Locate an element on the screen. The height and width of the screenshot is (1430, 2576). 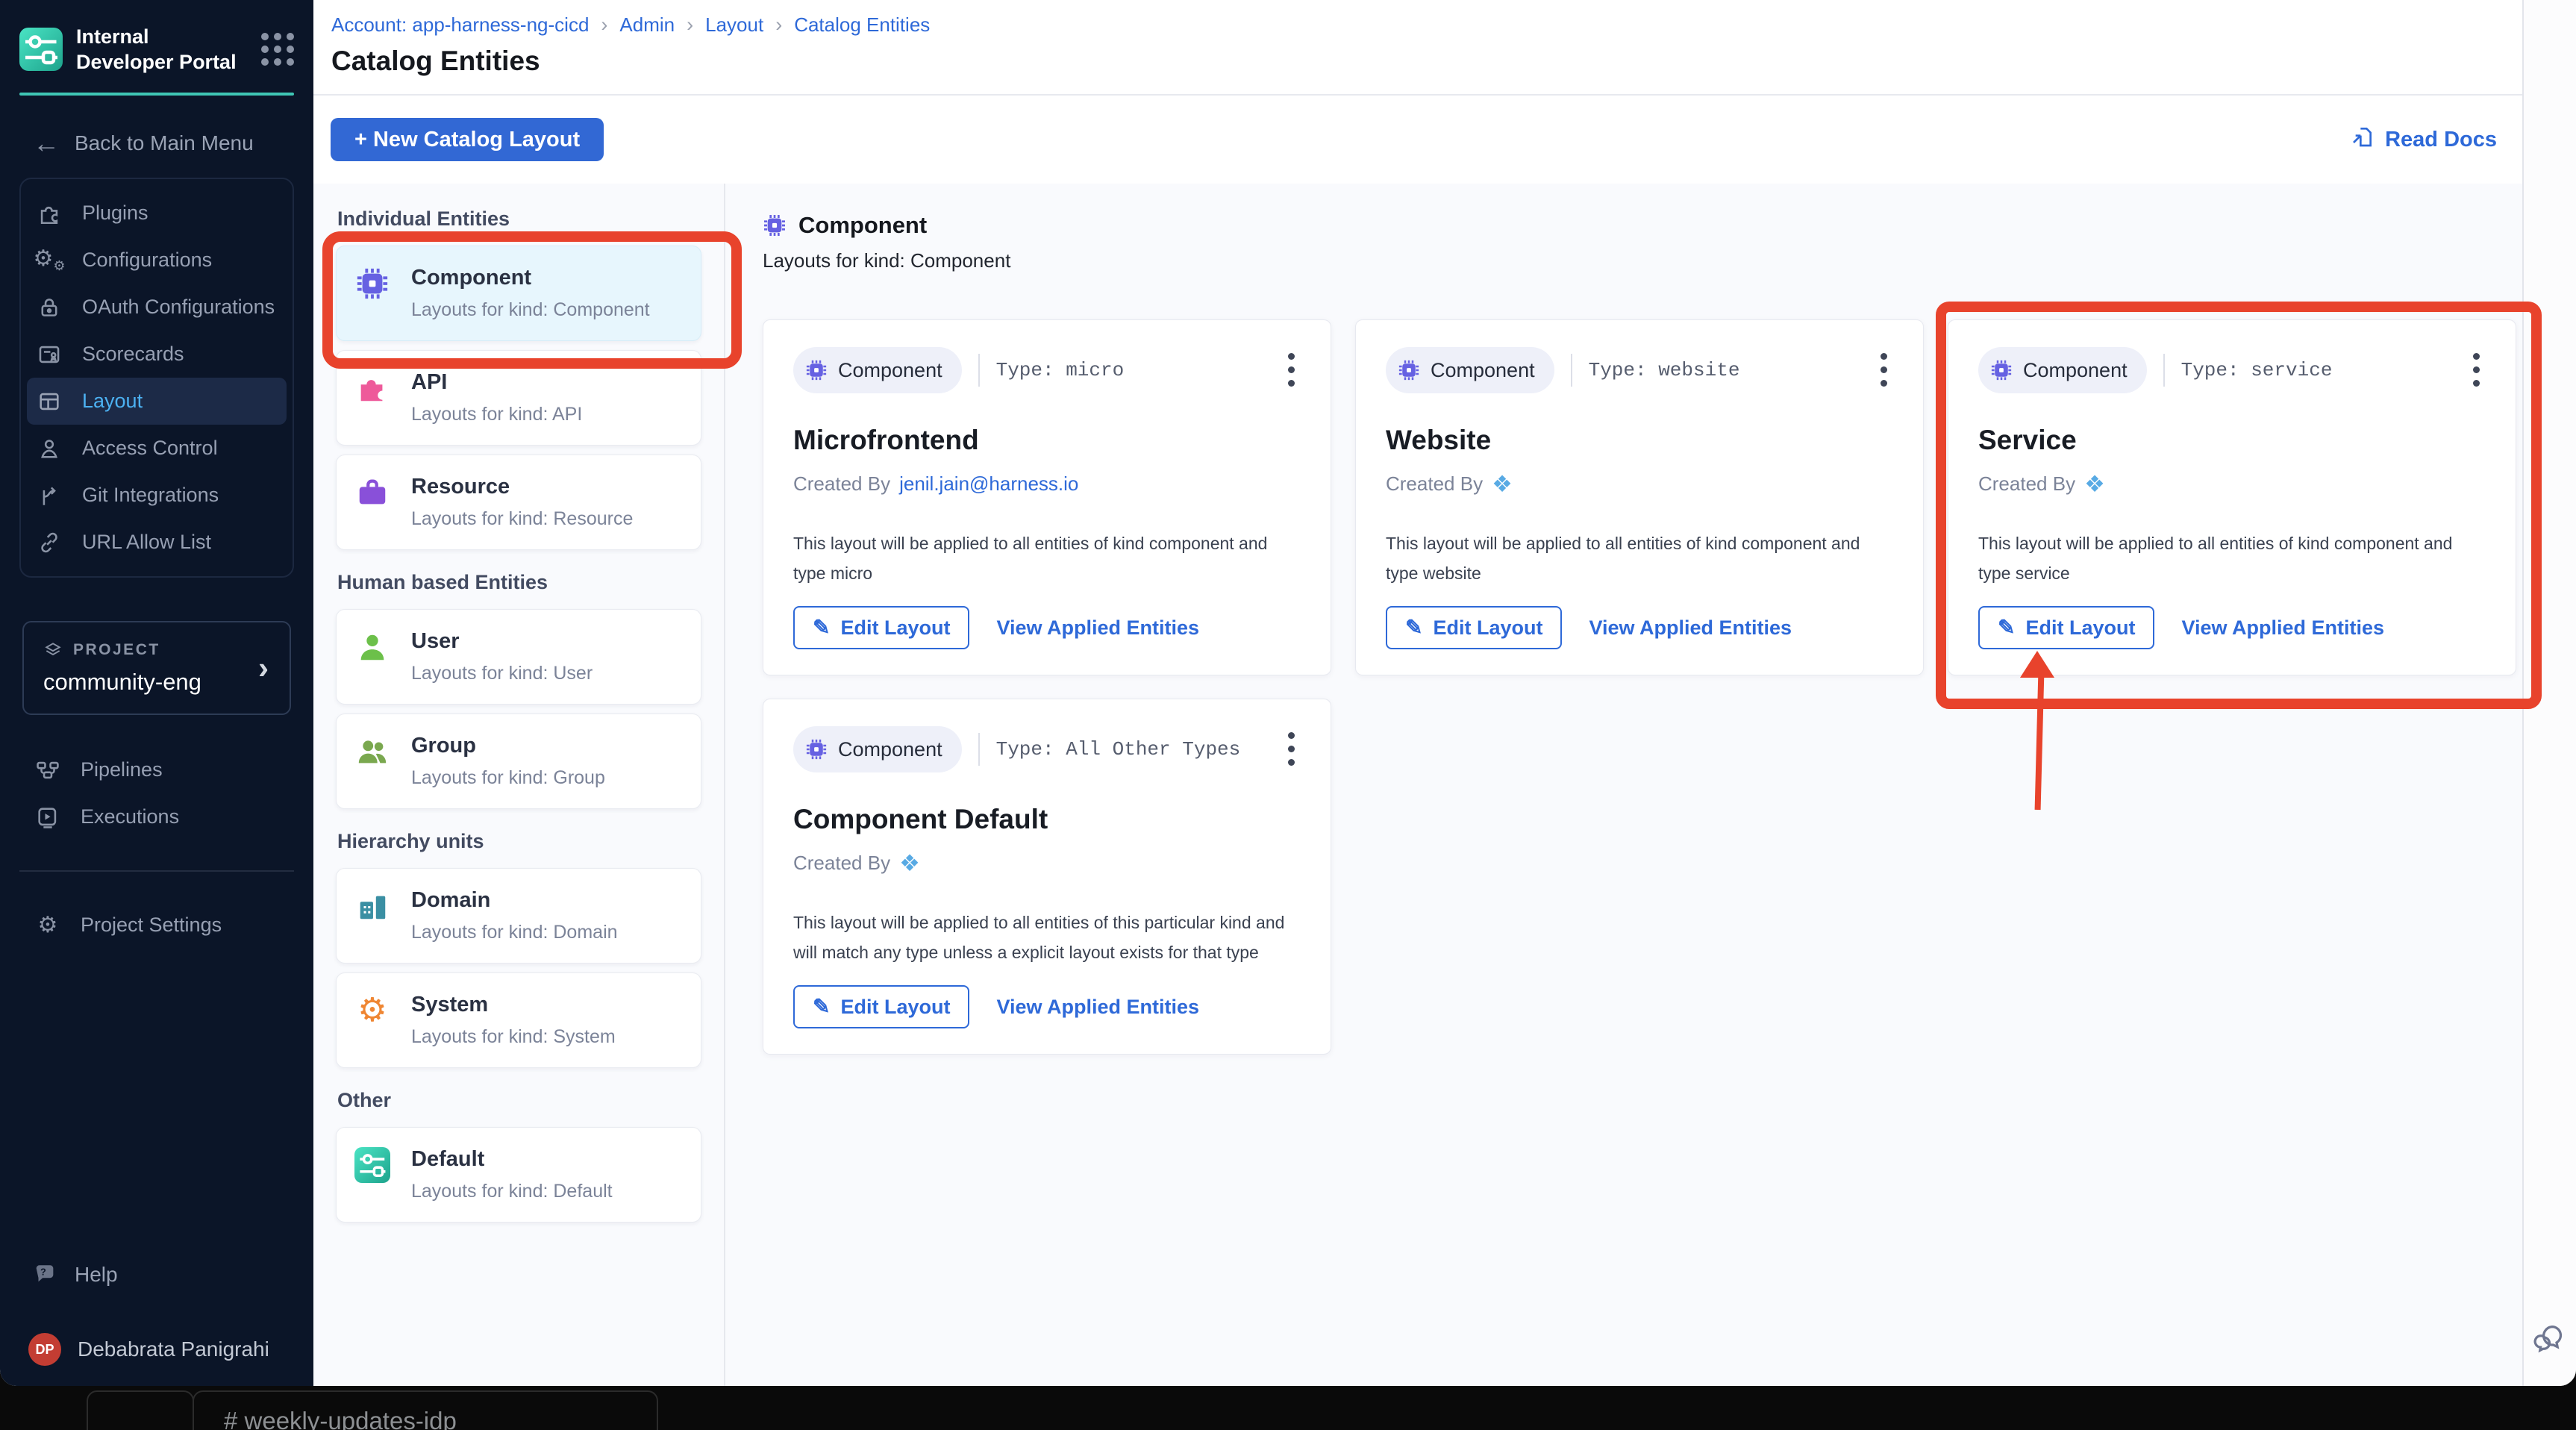
sidebar-item-access-control: Access Control is located at coordinates (157, 449).